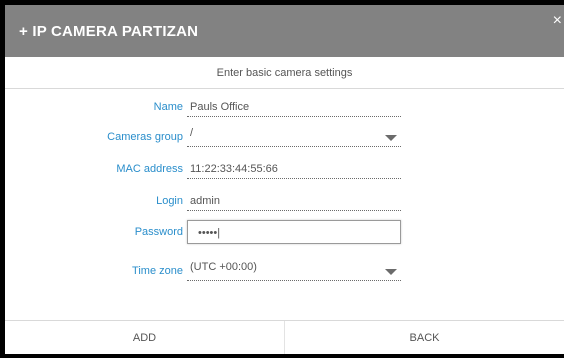 This screenshot has height=358, width=564. I want to click on time-zone-row: Time zone (UTC +00:00), so click(284, 269).